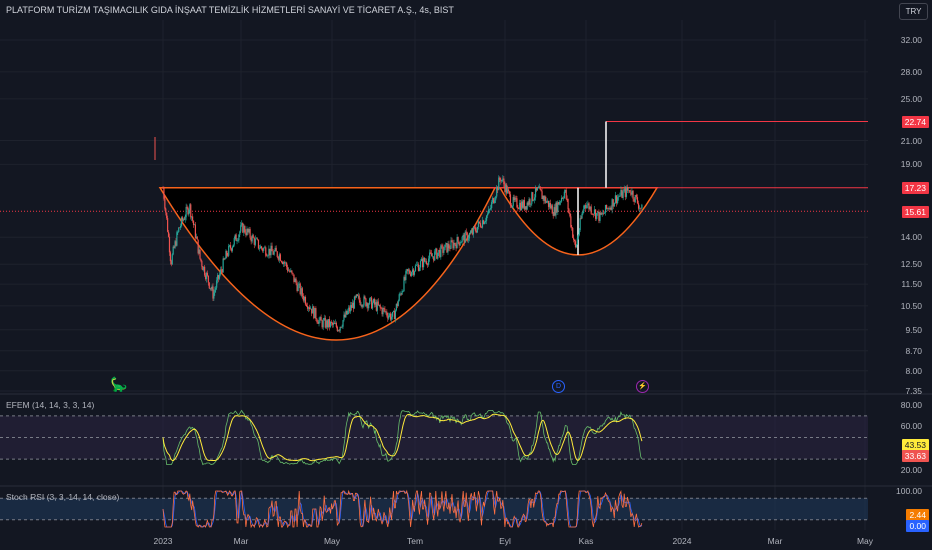  I want to click on currency-button: TRY, so click(913, 11).